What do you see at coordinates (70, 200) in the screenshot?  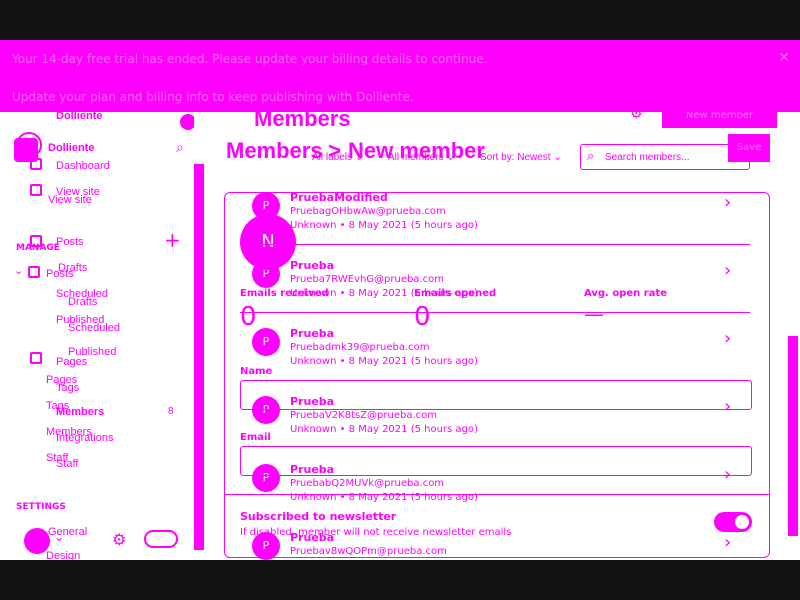 I see `sidebar-item-view-site-echo: View site` at bounding box center [70, 200].